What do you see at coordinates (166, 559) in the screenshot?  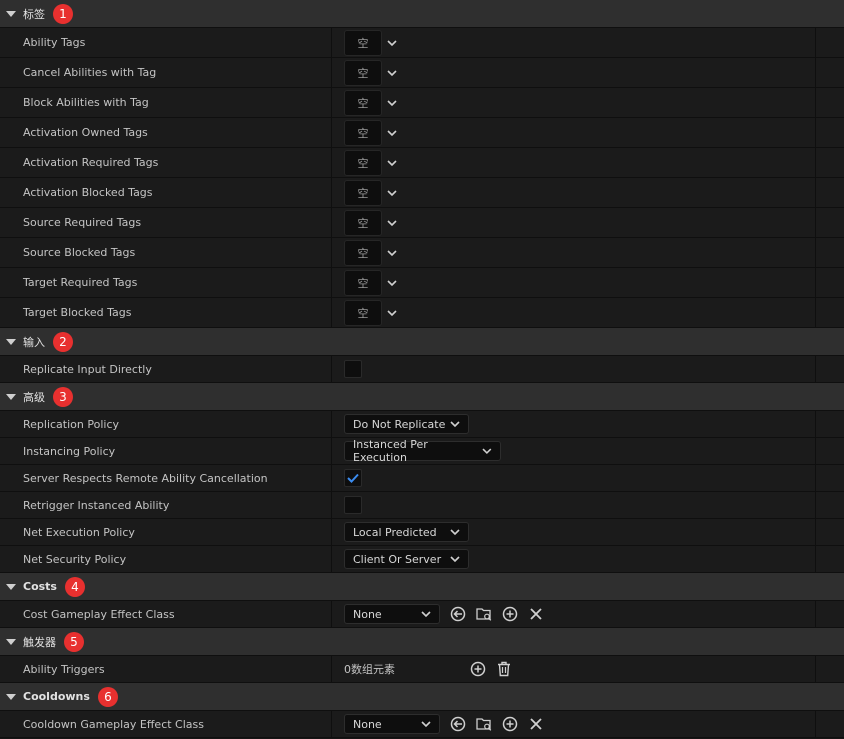 I see `property-label: Net Security Policy` at bounding box center [166, 559].